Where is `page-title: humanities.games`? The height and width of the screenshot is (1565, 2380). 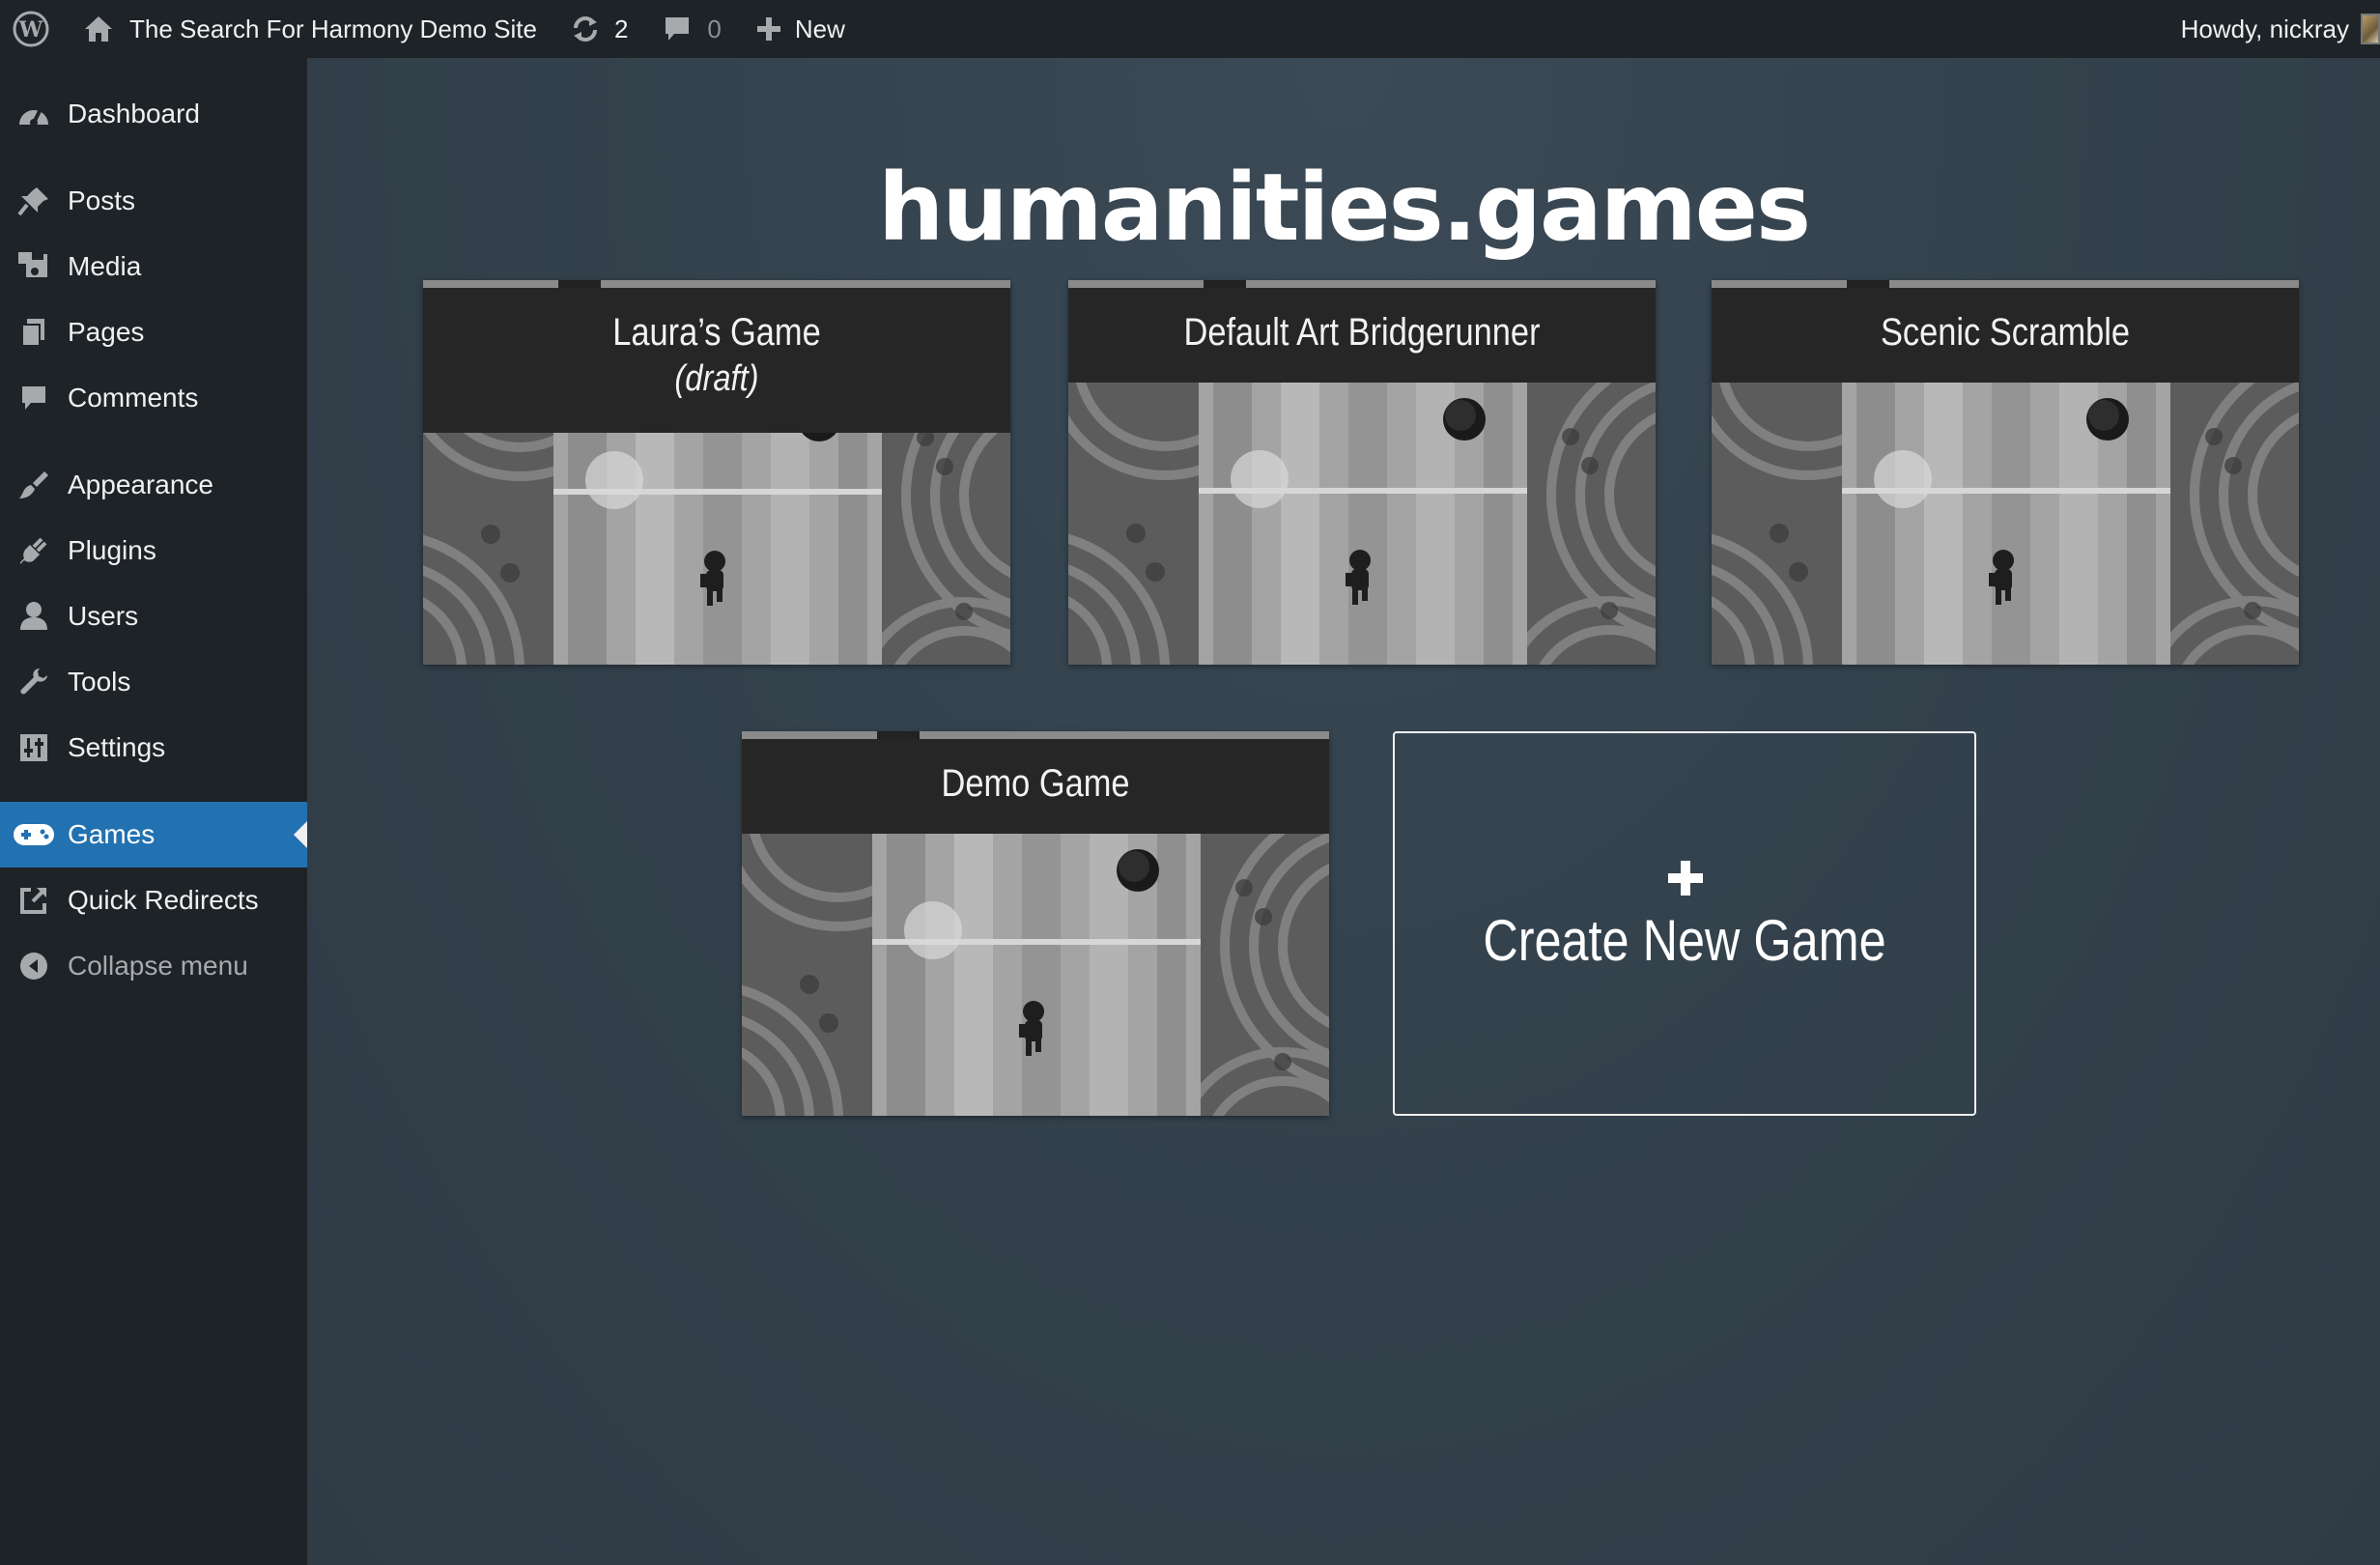 page-title: humanities.games is located at coordinates (1344, 208).